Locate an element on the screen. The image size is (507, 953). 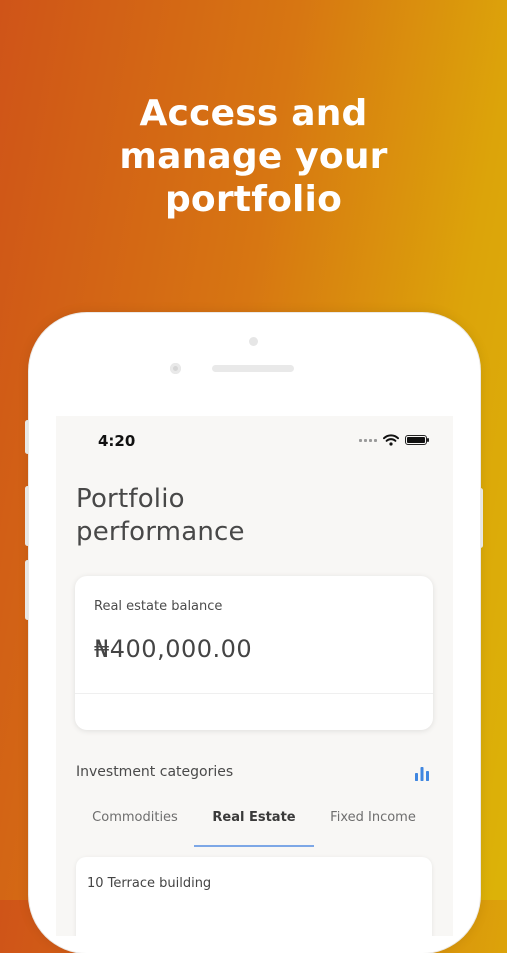
category-tabs: Commodities Real Estate Fixed Income is located at coordinates (254, 825).